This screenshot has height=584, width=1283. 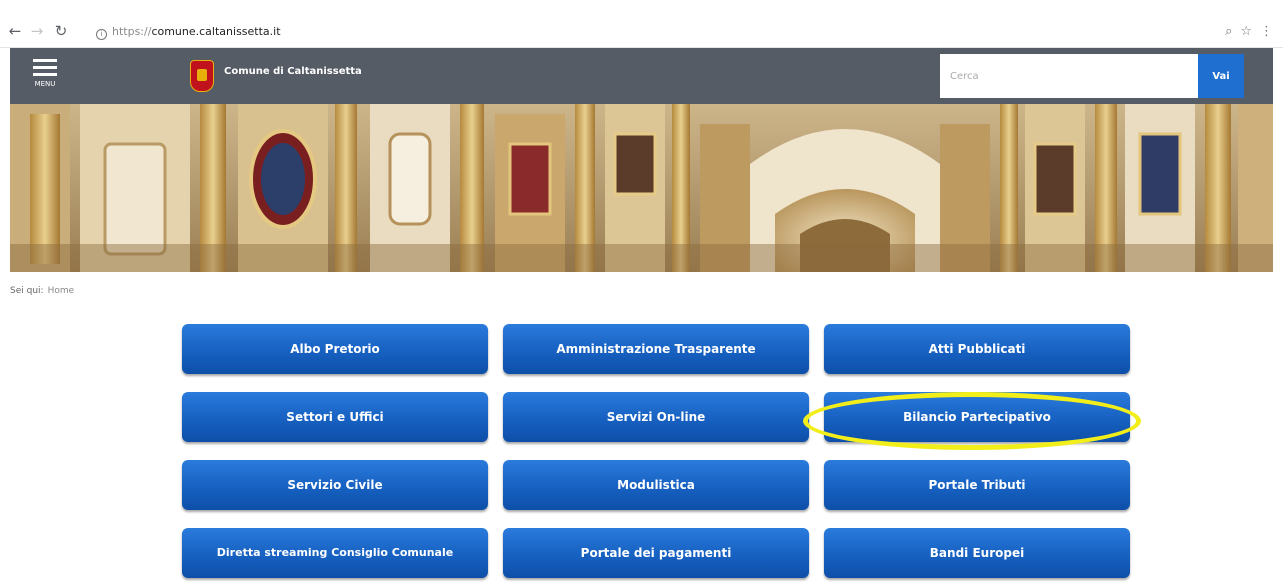 What do you see at coordinates (37, 31) in the screenshot?
I see `forward-arrow-icon: →` at bounding box center [37, 31].